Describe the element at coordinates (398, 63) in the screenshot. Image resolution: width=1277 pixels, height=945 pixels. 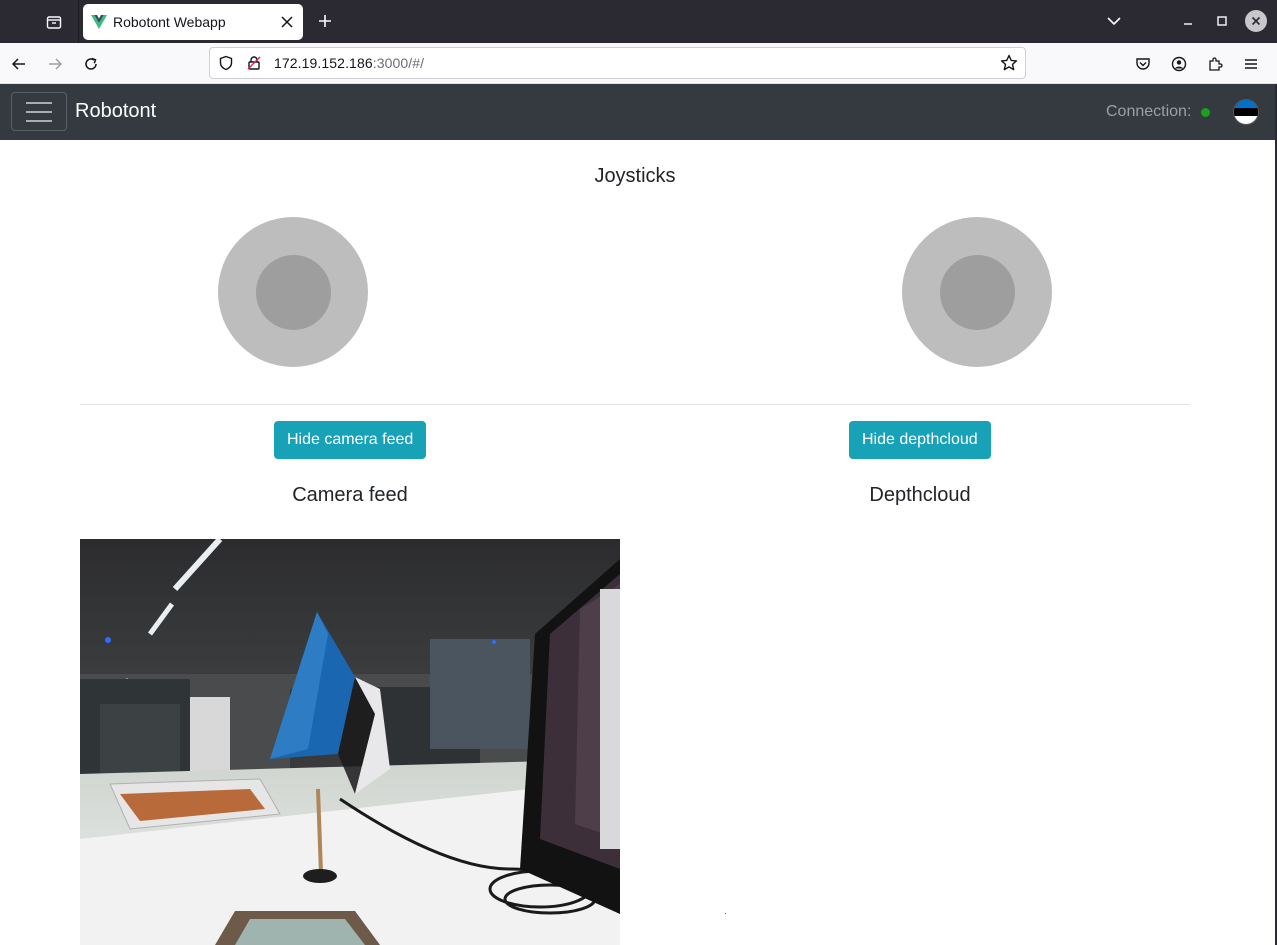
I see `url-path: :3000/#/` at that location.